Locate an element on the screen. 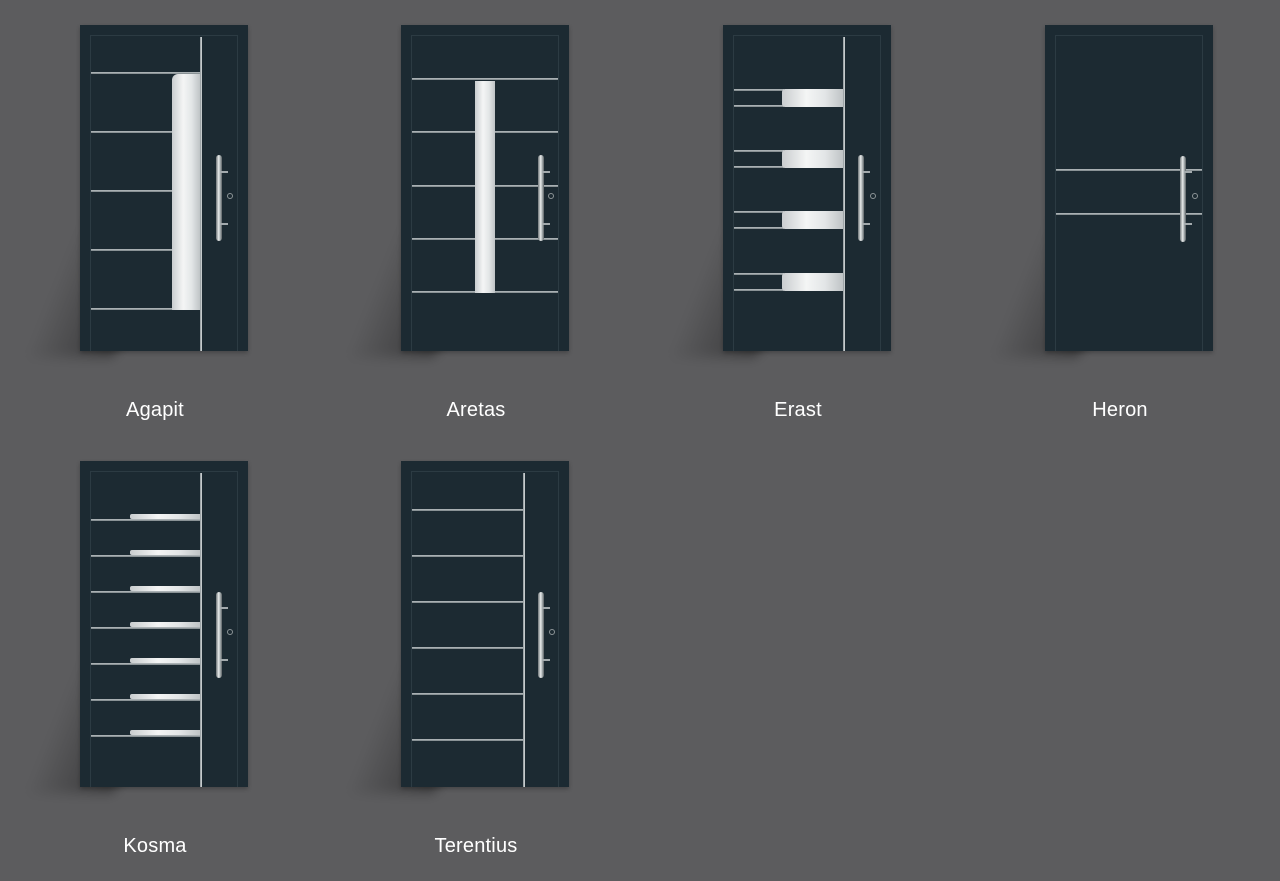 This screenshot has width=1280, height=881. door-image-heron is located at coordinates (1120, 195).